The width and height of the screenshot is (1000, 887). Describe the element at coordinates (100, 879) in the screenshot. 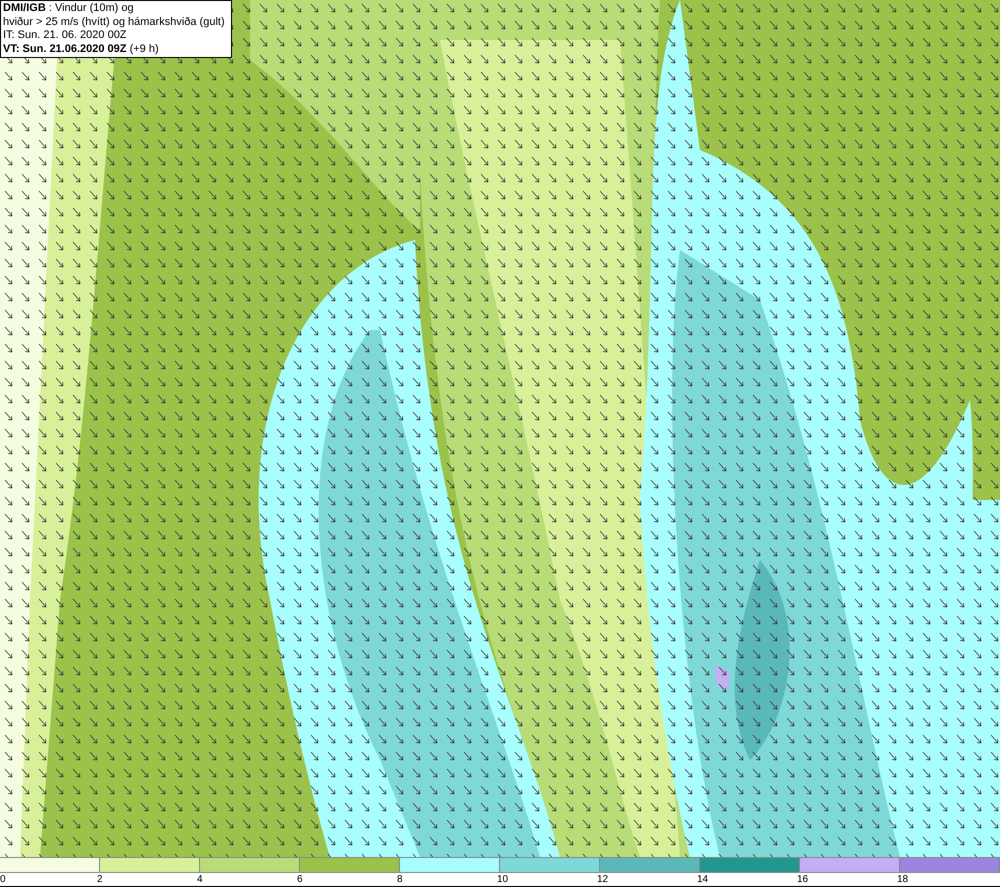

I see `legend-tick-label: 2` at that location.